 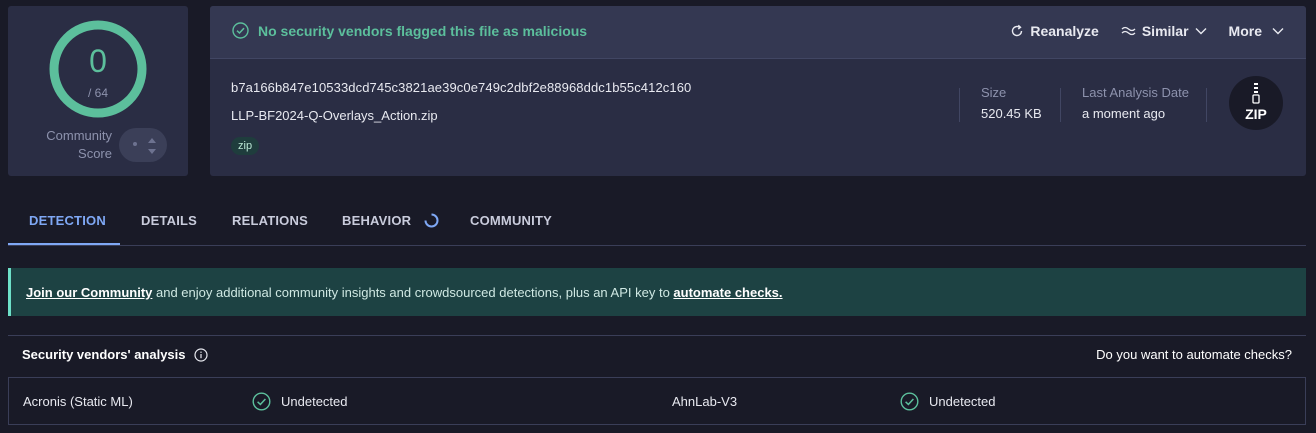 What do you see at coordinates (67, 221) in the screenshot?
I see `tab-detection: DETECTION` at bounding box center [67, 221].